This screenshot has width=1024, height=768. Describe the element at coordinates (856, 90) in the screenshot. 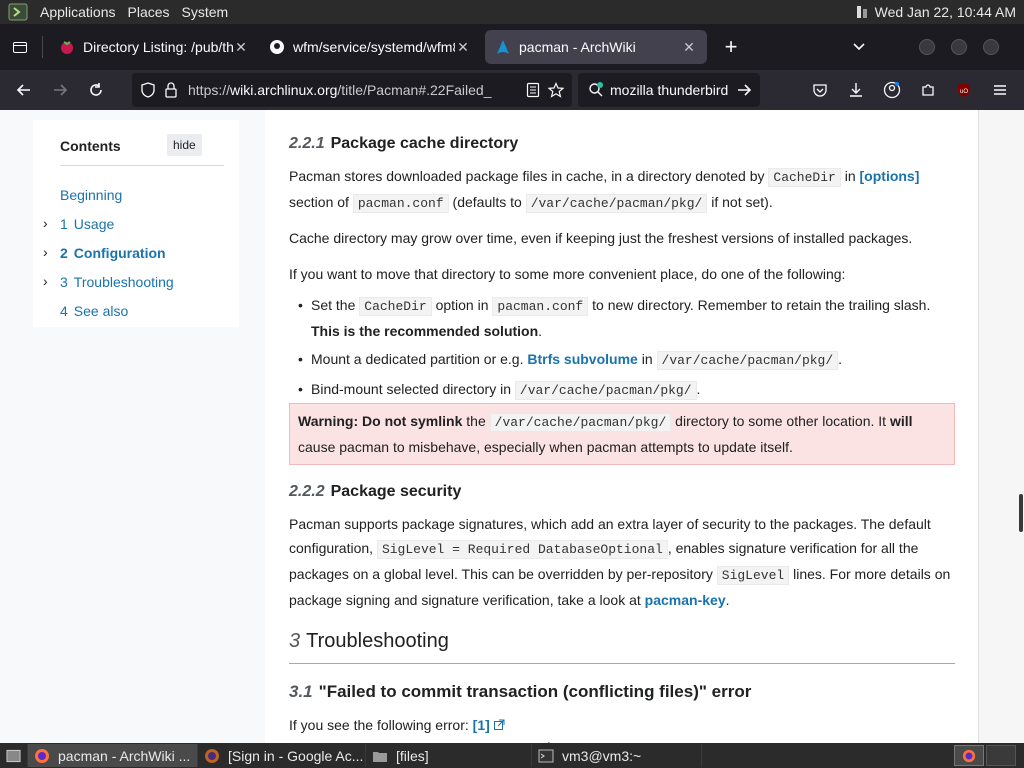

I see `downloads-button` at that location.